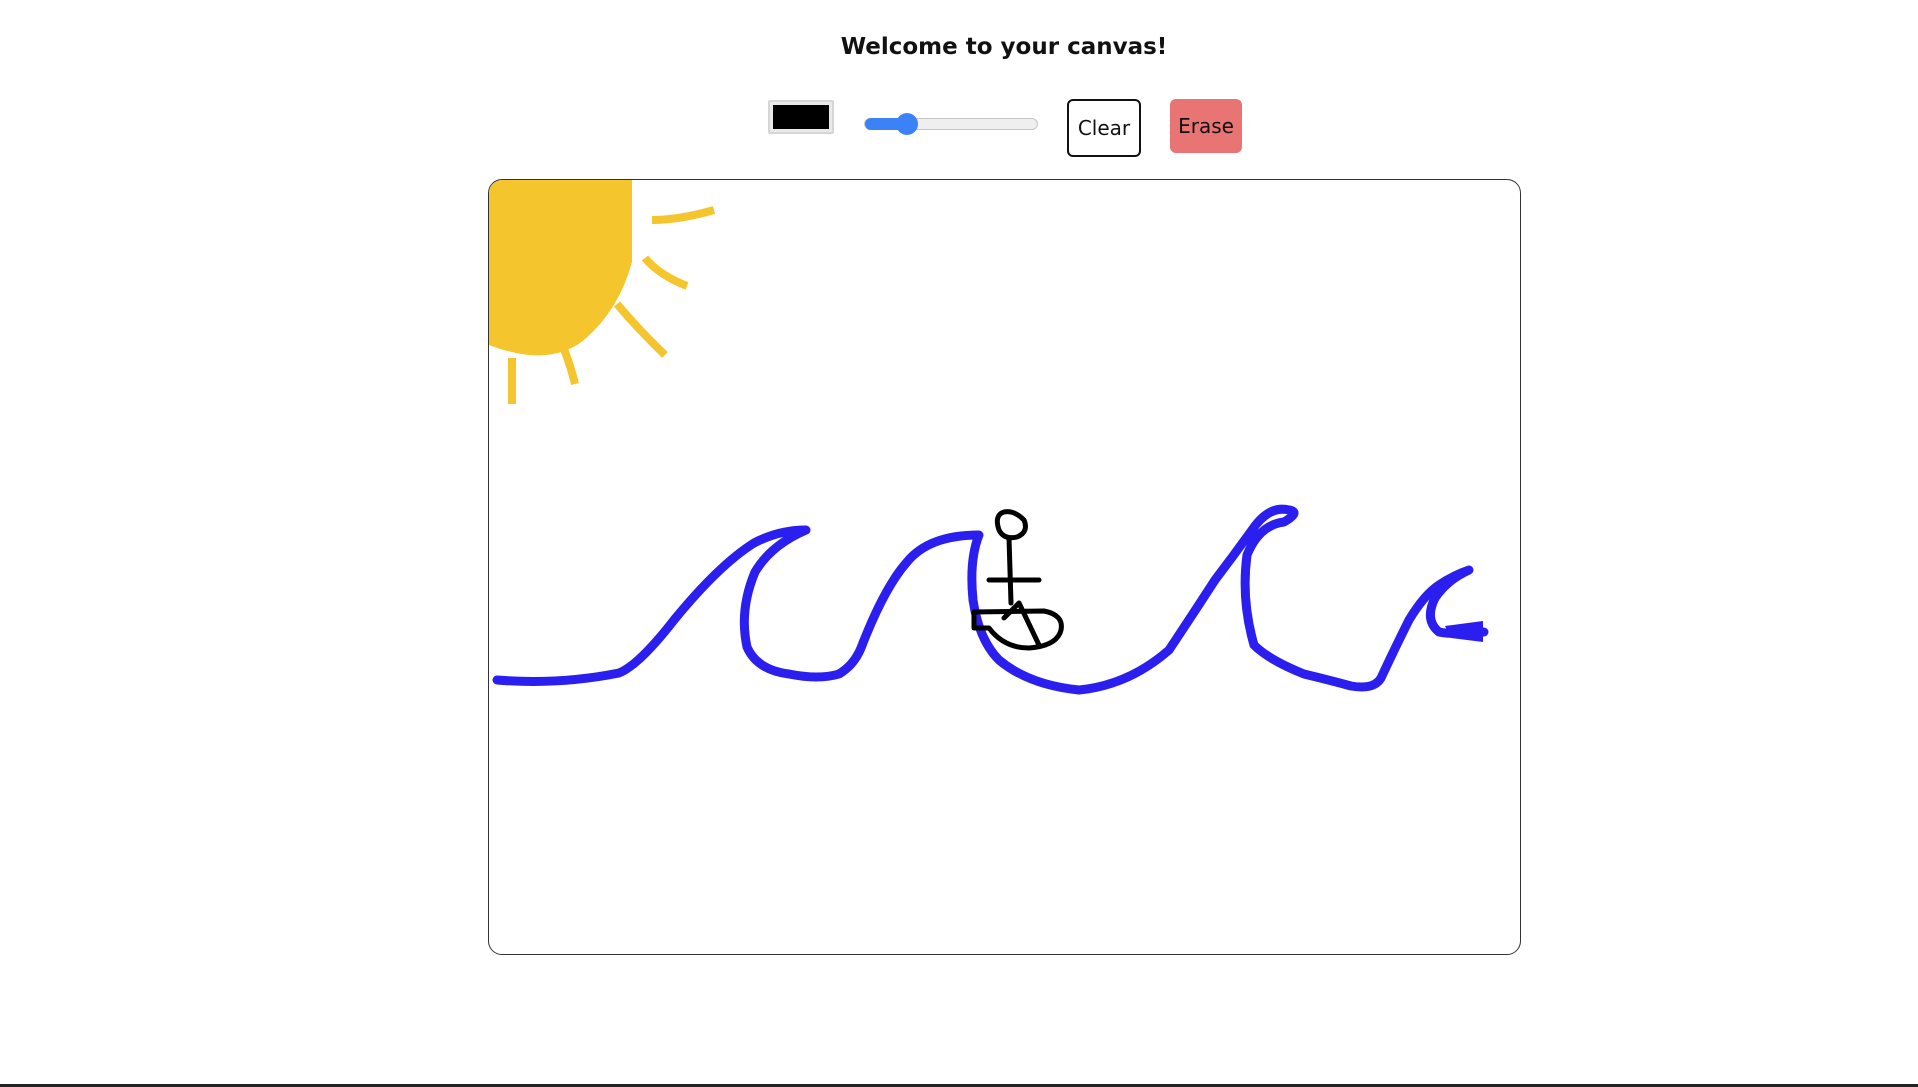  What do you see at coordinates (951, 124) in the screenshot?
I see `brush-size-slider` at bounding box center [951, 124].